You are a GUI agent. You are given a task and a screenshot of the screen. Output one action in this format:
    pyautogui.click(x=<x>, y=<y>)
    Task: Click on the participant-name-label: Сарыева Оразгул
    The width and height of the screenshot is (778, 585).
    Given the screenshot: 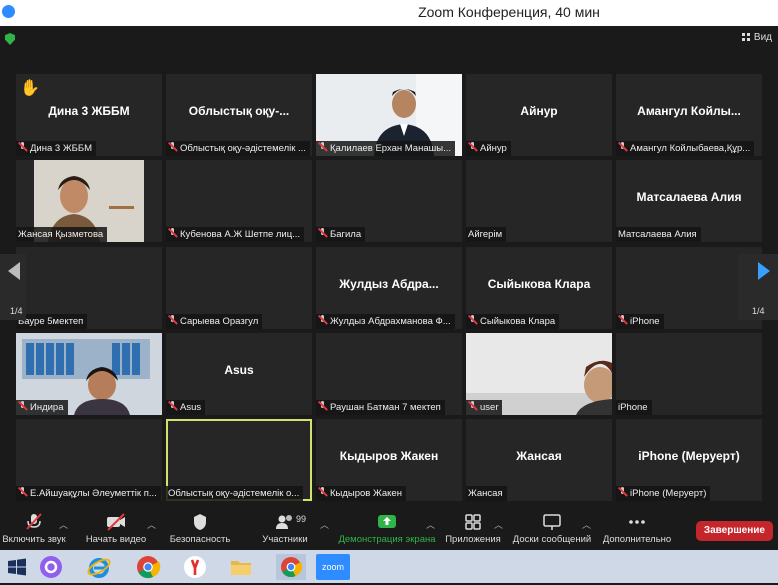 What is the action you would take?
    pyautogui.click(x=214, y=321)
    